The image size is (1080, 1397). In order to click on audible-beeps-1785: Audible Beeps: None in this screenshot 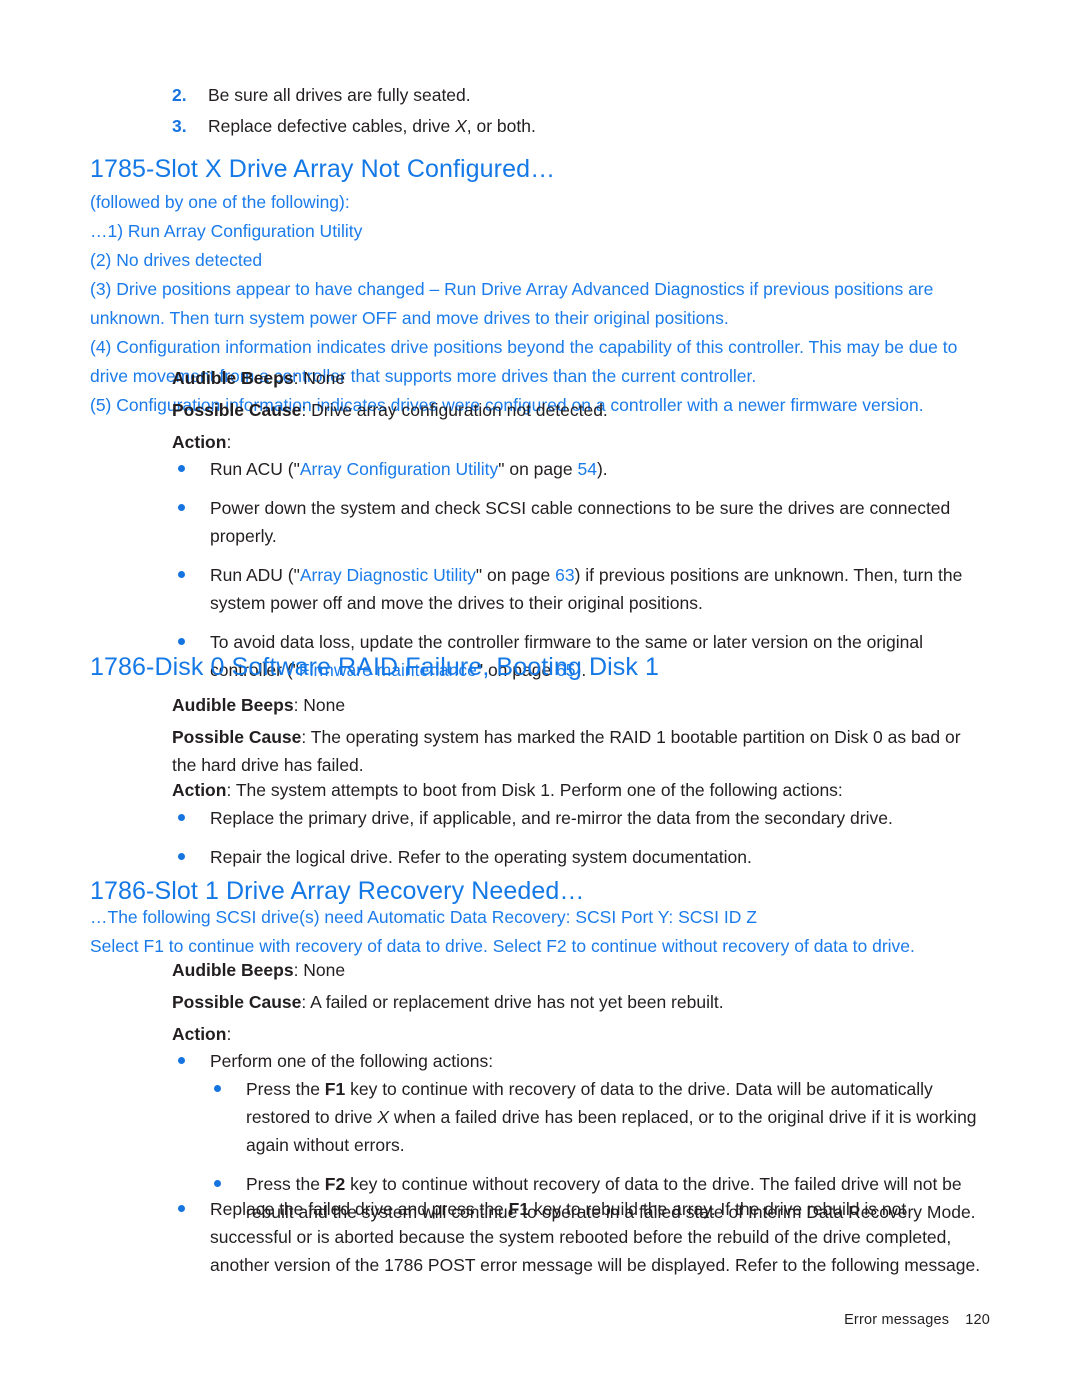, I will do `click(577, 378)`.